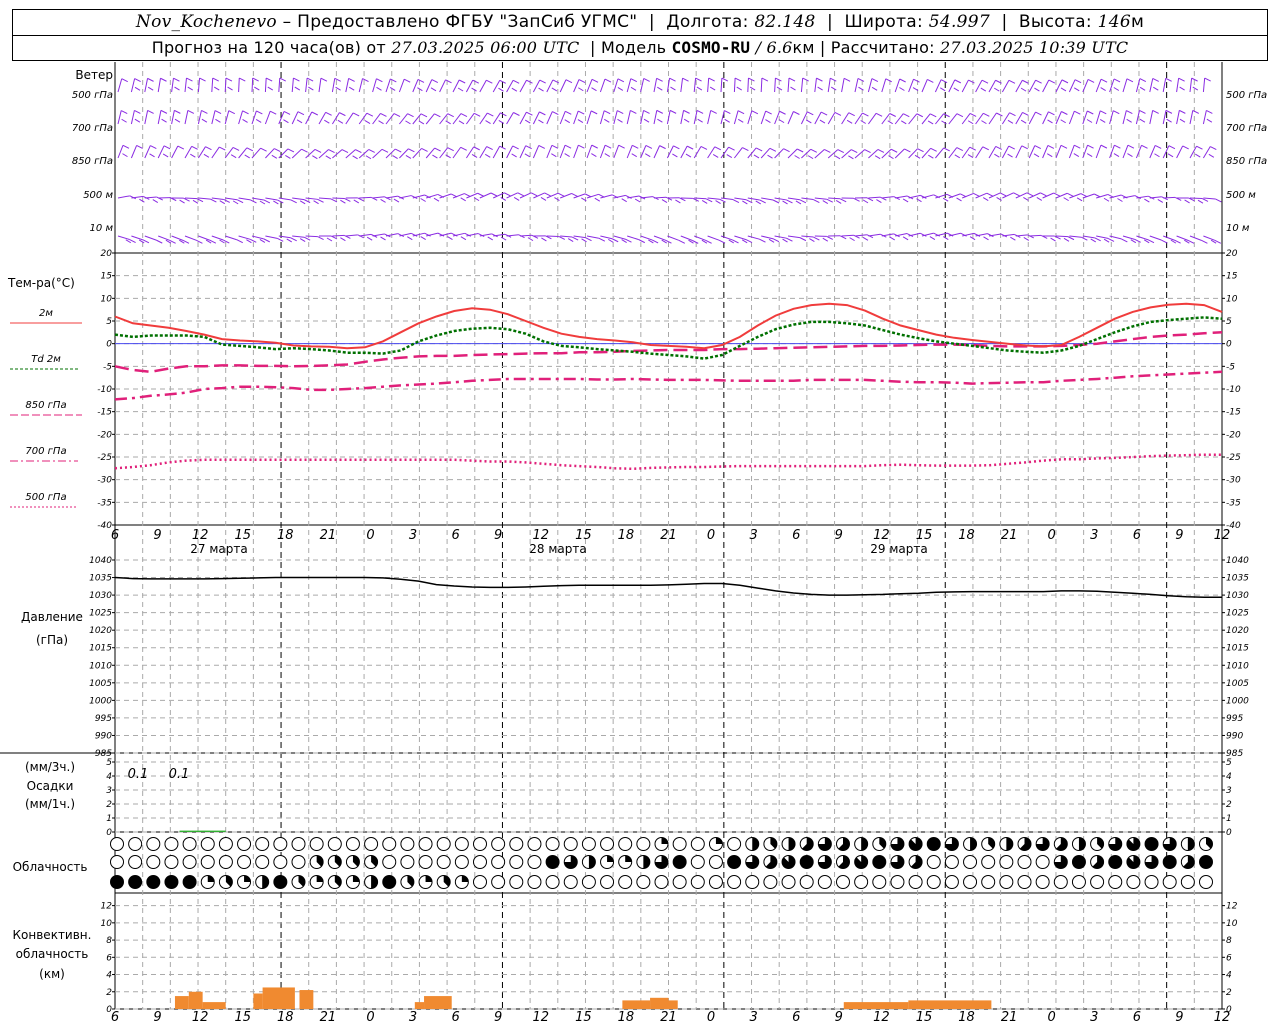  What do you see at coordinates (583, 535) in the screenshot?
I see `x-tick-label: 15` at bounding box center [583, 535].